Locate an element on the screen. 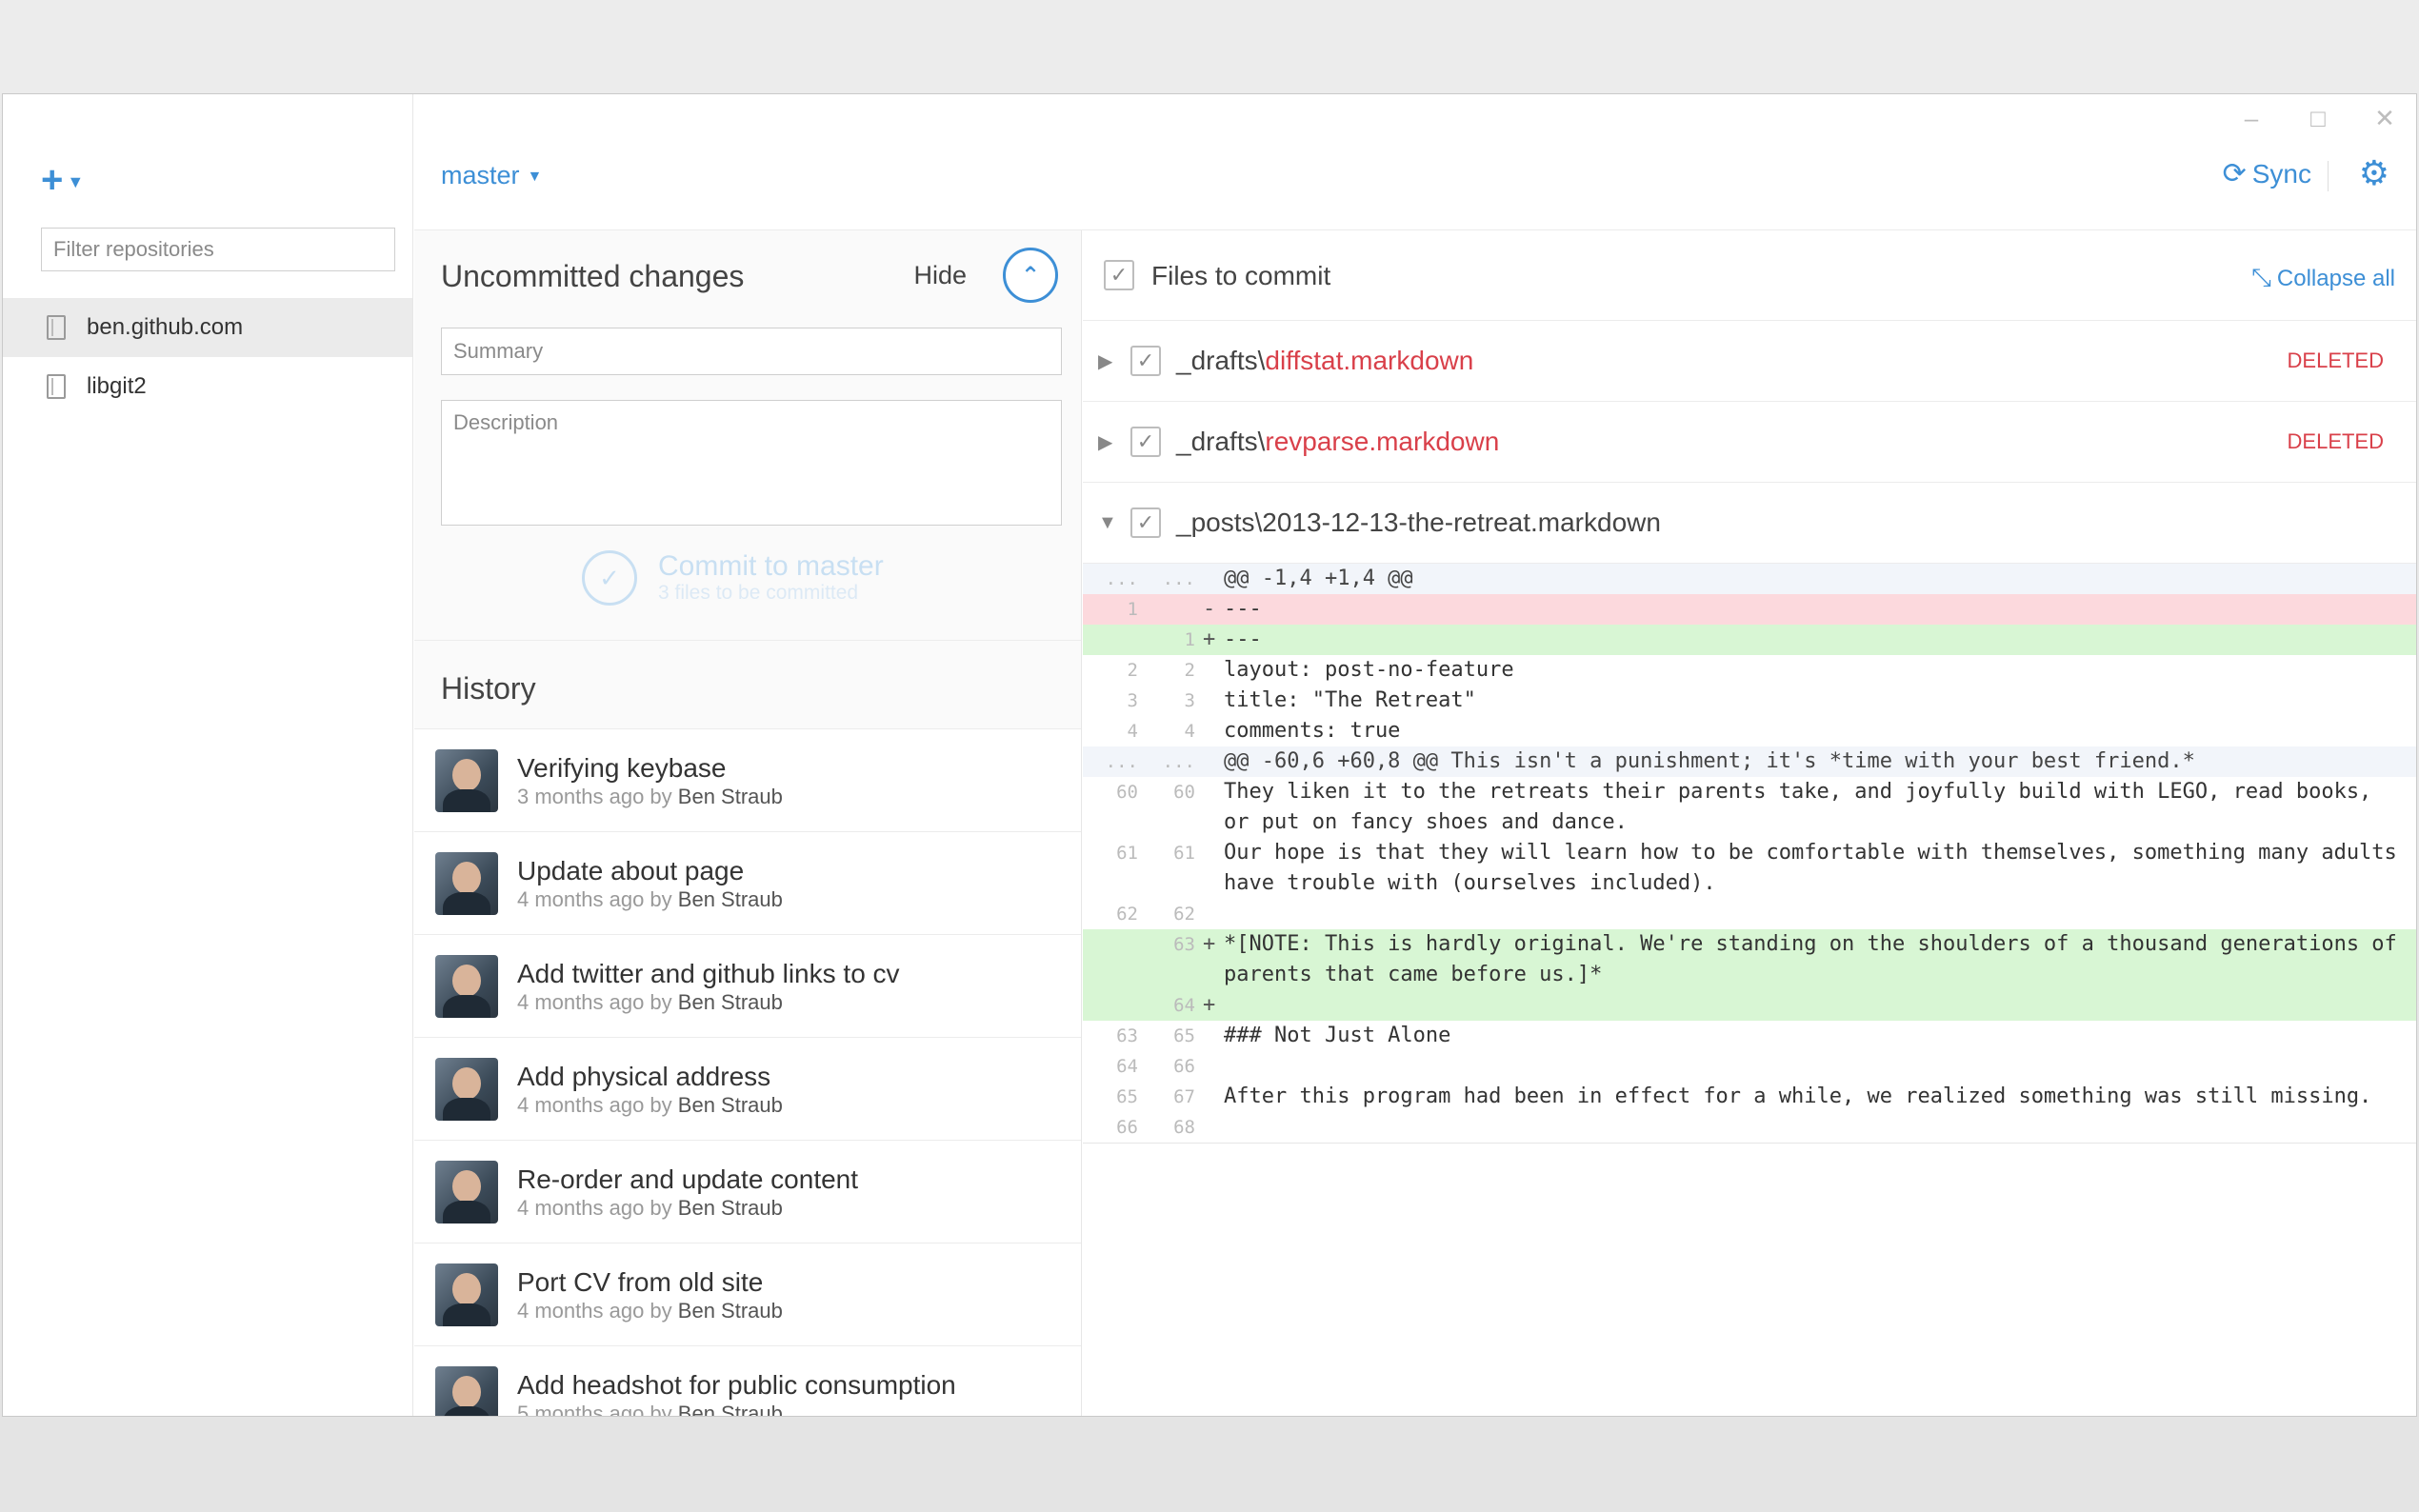 The height and width of the screenshot is (1512, 2419). new-line-number: 1 is located at coordinates (1189, 639).